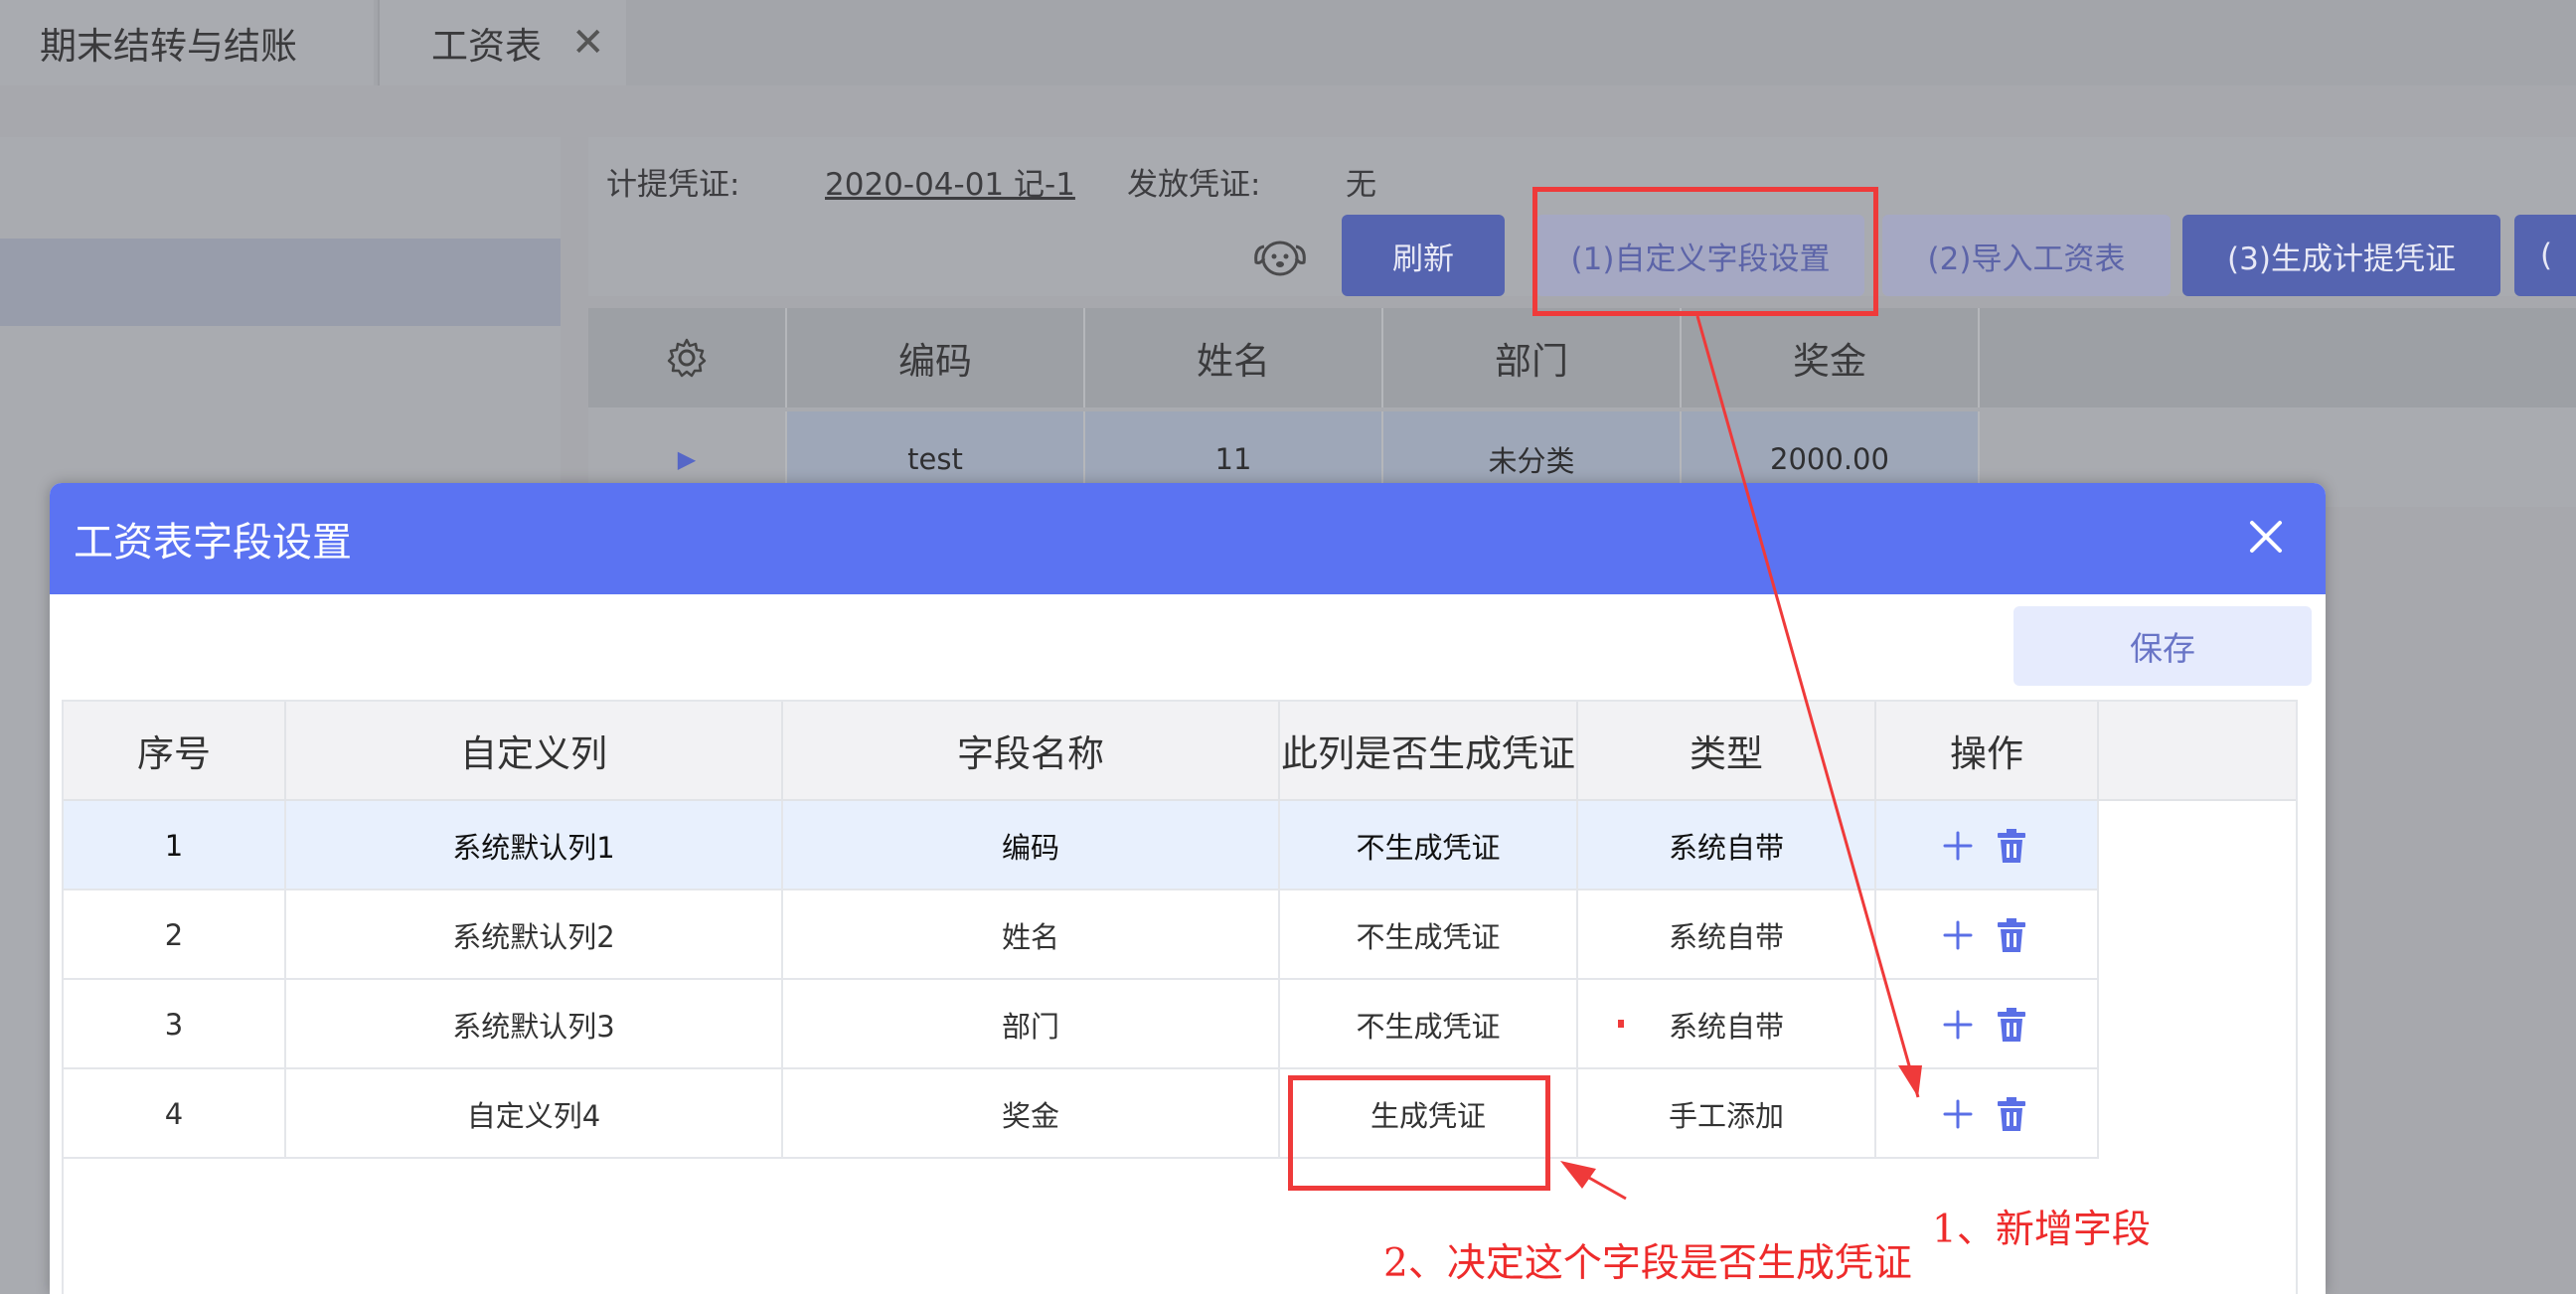  Describe the element at coordinates (2266, 537) in the screenshot. I see `close-icon` at that location.